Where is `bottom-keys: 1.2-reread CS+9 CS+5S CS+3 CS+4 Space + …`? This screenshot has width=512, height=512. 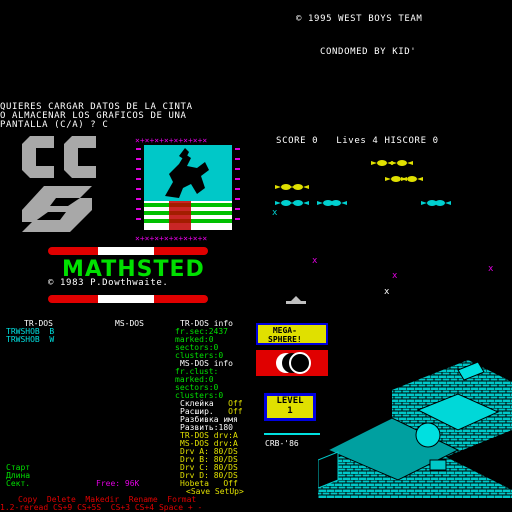
bottom-keys: 1.2-reread CS+9 CS+5S CS+3 CS+4 Space + … is located at coordinates (101, 507).